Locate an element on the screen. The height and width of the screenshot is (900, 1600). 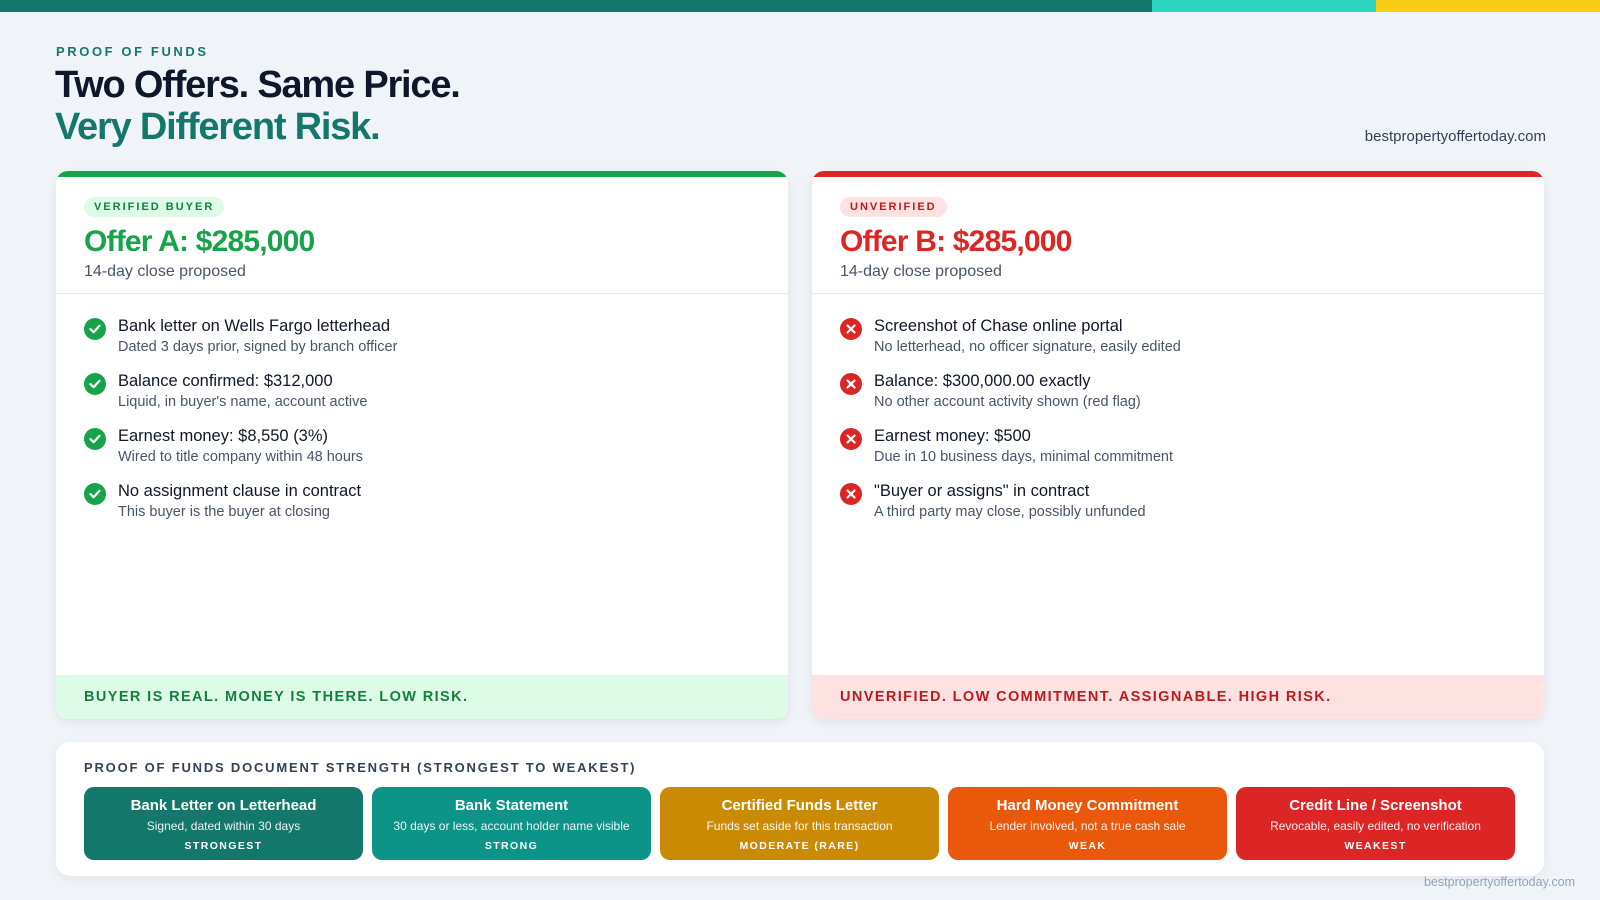
tile-level: STRONG is located at coordinates (511, 846).